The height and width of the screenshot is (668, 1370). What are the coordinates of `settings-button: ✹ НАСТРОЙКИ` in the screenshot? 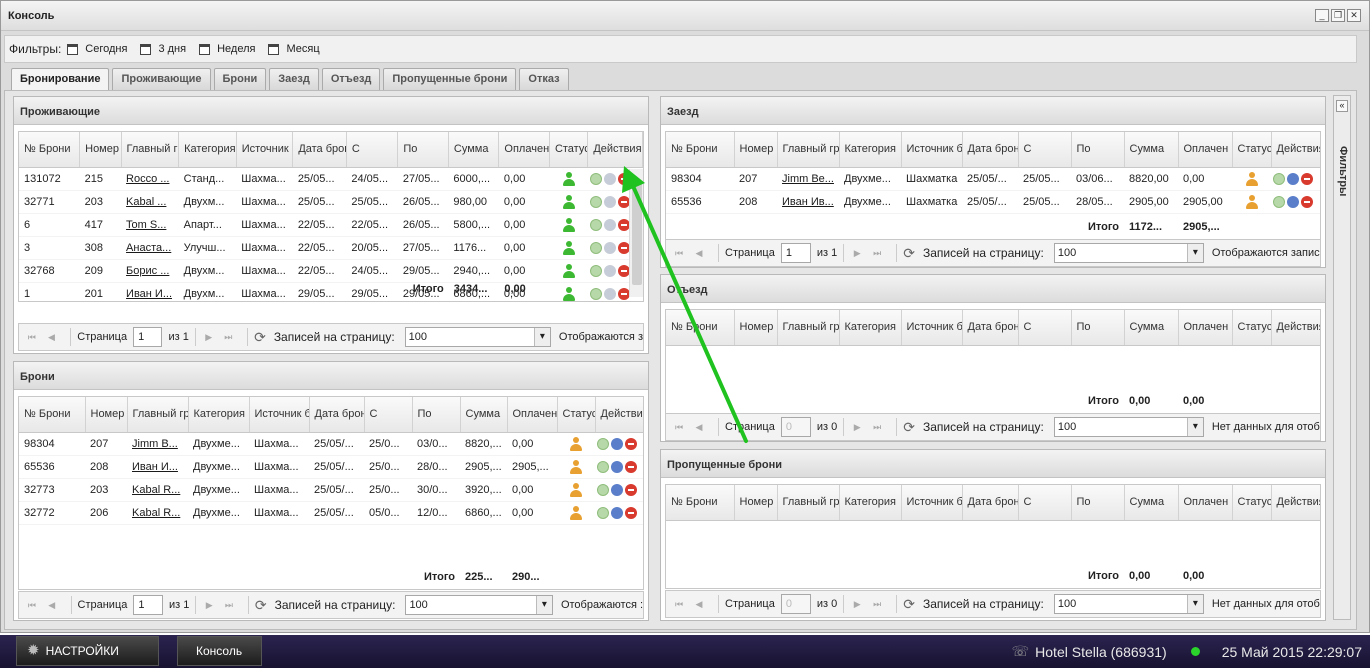 It's located at (87, 651).